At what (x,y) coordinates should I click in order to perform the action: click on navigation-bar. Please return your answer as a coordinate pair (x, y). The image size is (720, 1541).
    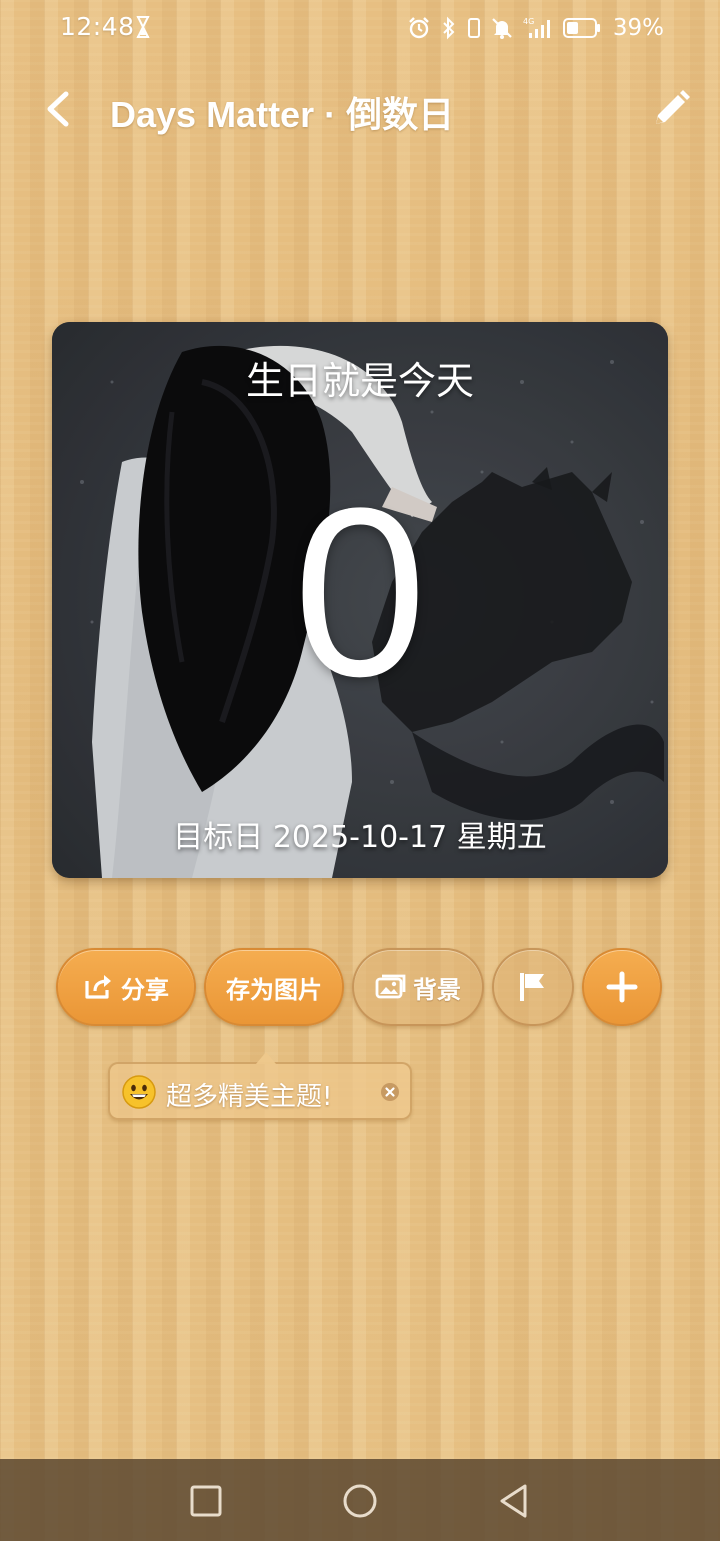
    Looking at the image, I should click on (360, 1500).